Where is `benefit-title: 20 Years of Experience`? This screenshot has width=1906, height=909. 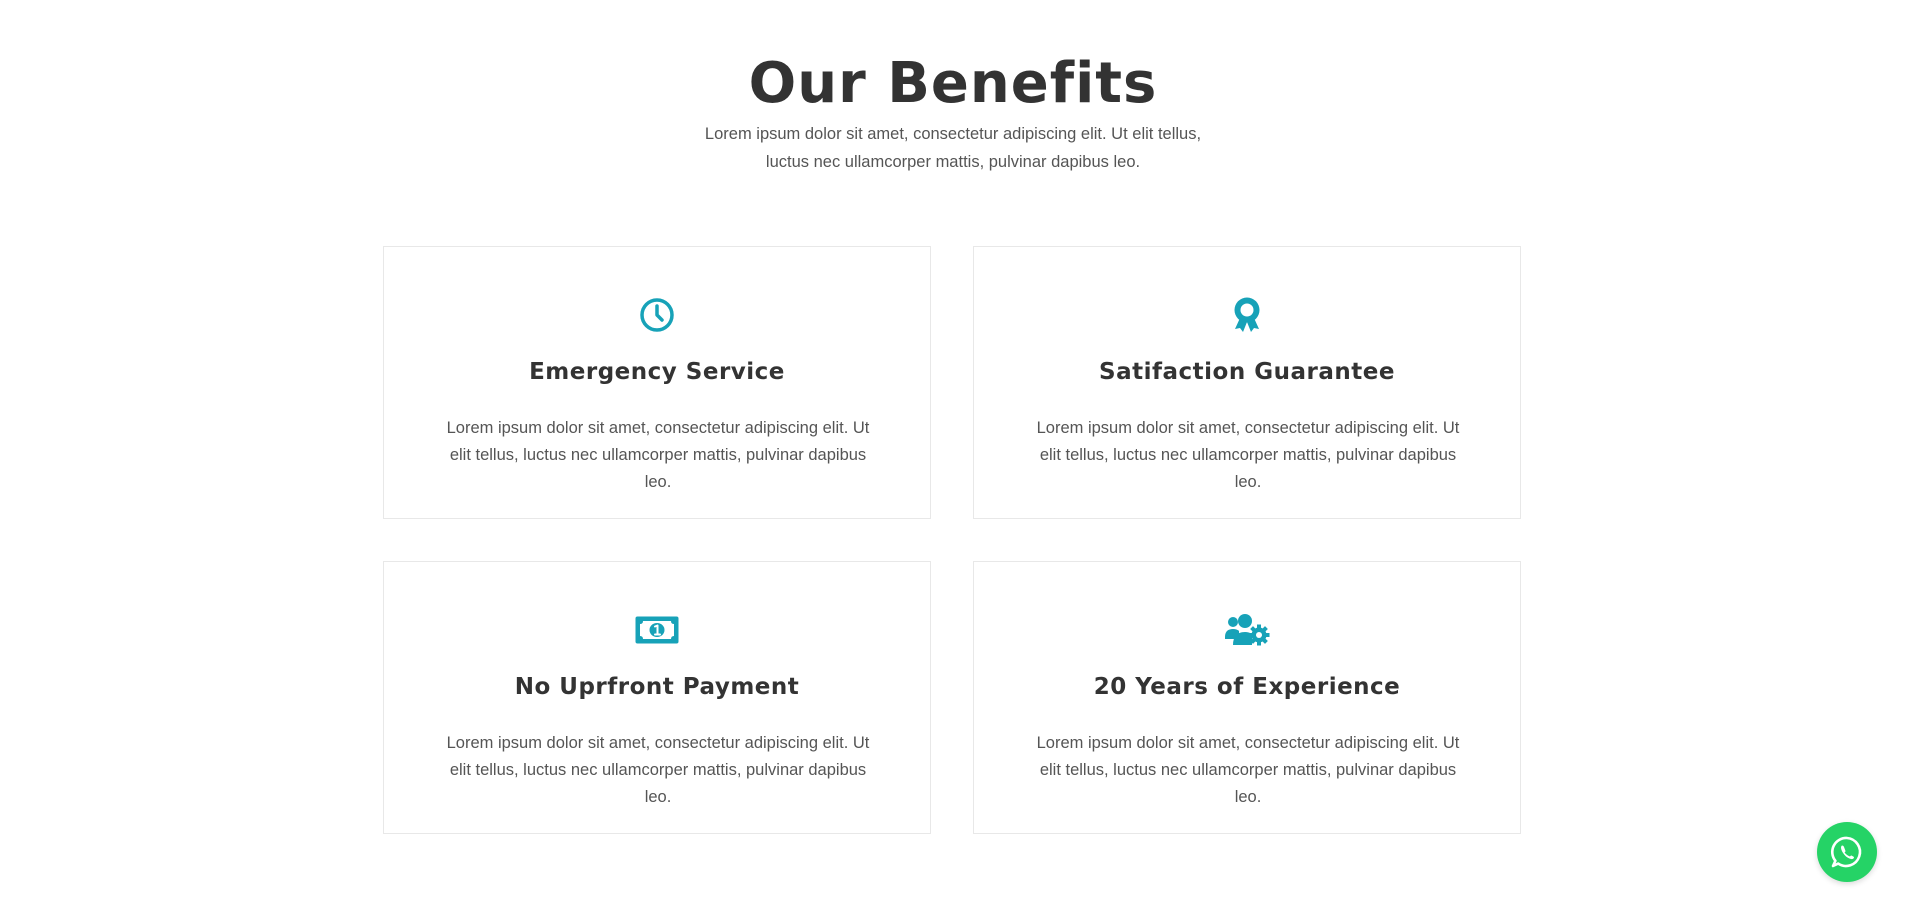 benefit-title: 20 Years of Experience is located at coordinates (1247, 687).